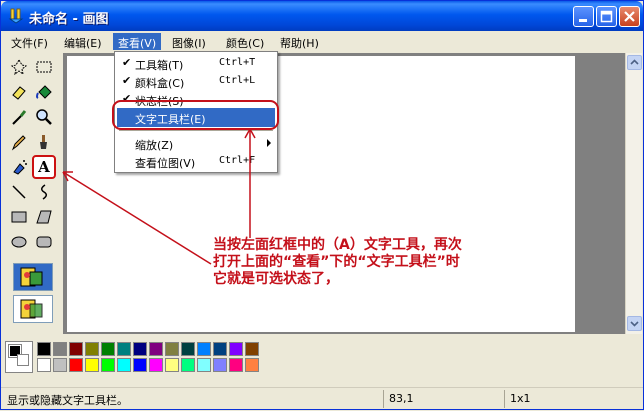  I want to click on scroll-down-button, so click(634, 323).